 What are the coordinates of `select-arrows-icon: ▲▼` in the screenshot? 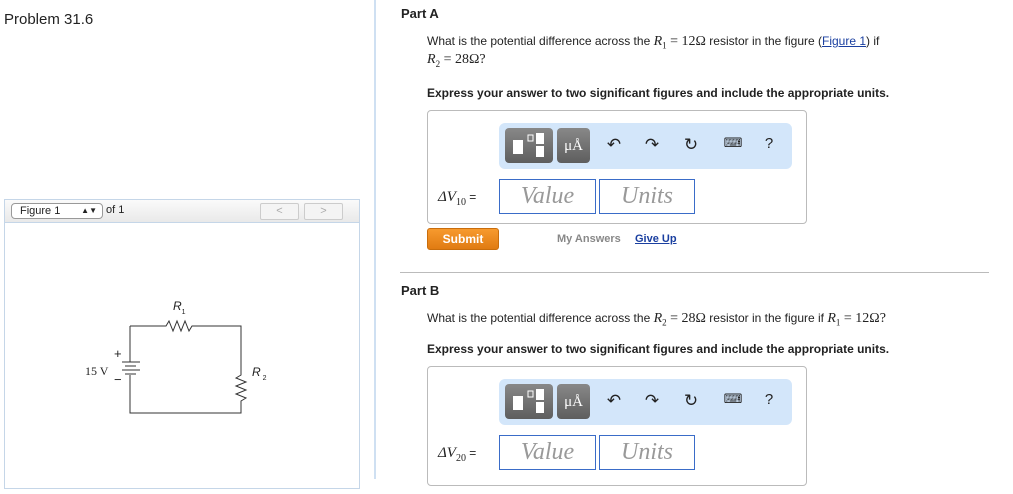 It's located at (89, 210).